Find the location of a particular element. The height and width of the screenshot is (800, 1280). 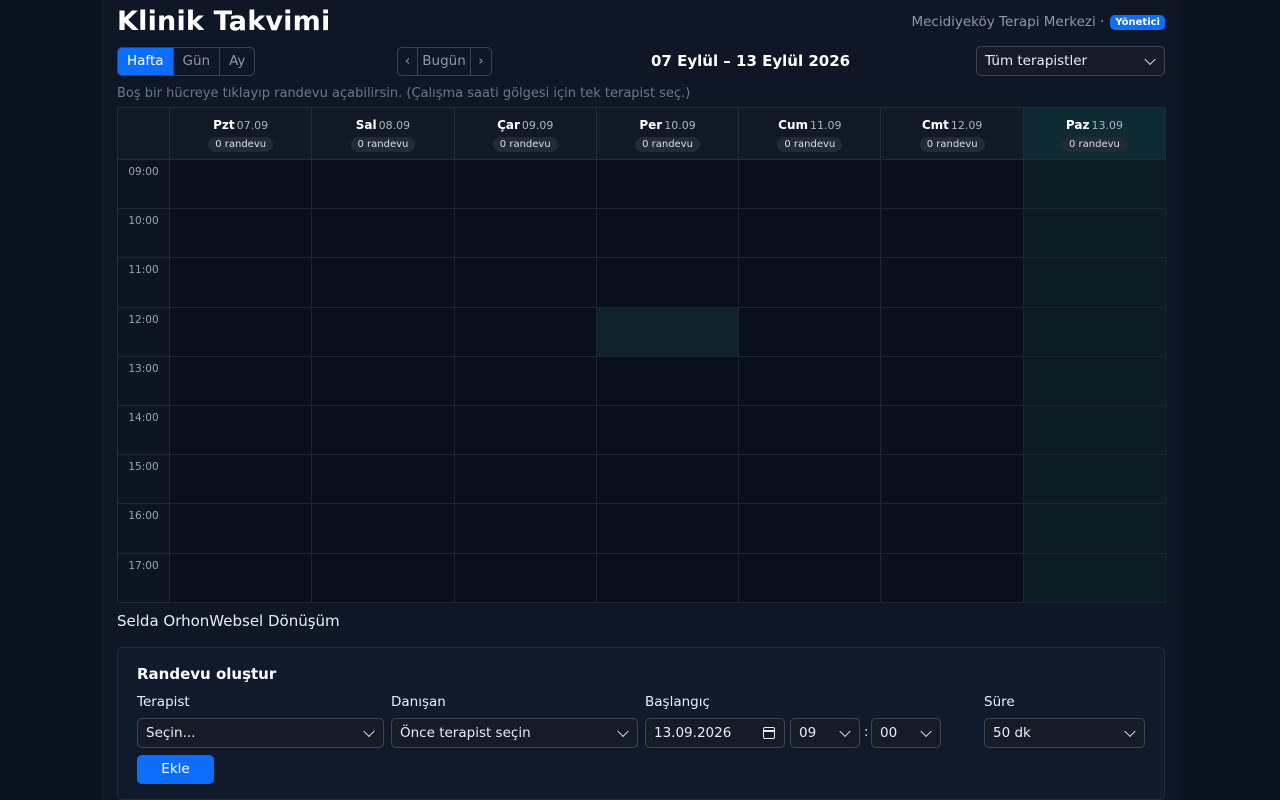

calendar-icon is located at coordinates (769, 733).